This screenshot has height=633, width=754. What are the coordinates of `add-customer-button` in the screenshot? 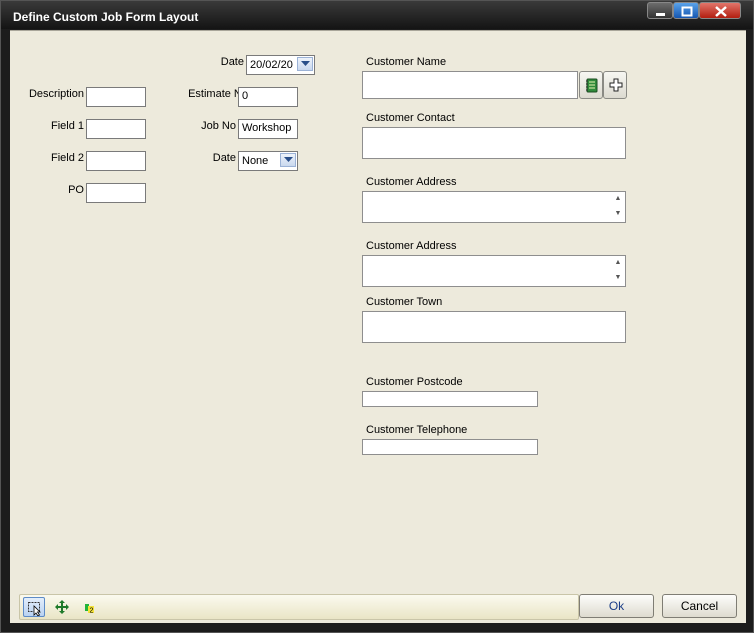 It's located at (615, 85).